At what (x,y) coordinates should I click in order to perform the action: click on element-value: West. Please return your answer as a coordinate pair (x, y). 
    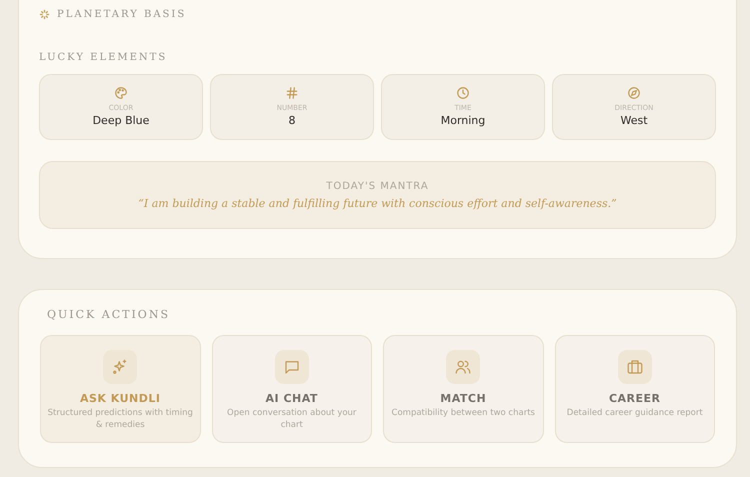
    Looking at the image, I should click on (634, 120).